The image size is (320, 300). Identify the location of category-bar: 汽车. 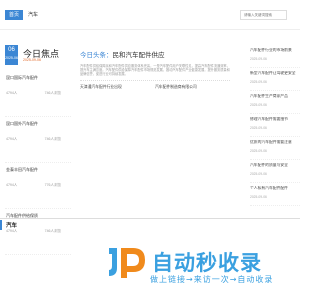
(150, 224).